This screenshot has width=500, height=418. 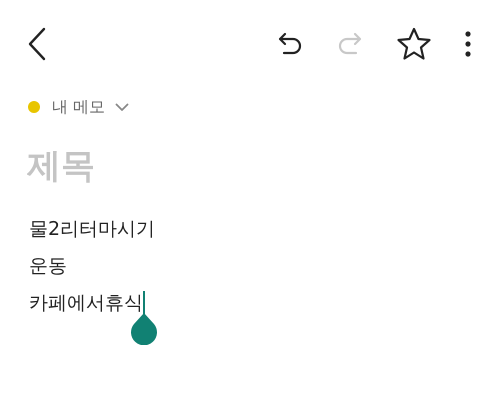 What do you see at coordinates (48, 266) in the screenshot?
I see `note-line: 운동` at bounding box center [48, 266].